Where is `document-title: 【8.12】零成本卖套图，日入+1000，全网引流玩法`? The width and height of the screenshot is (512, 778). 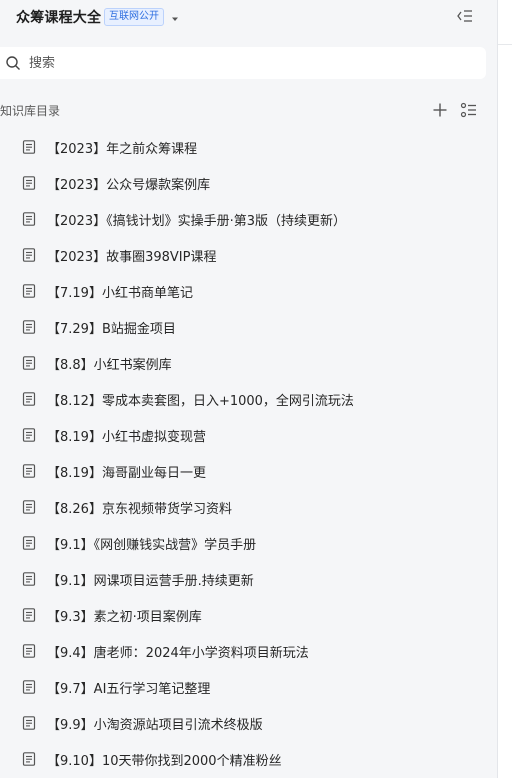
document-title: 【8.12】零成本卖套图，日入+1000，全网引流玩法 is located at coordinates (200, 401).